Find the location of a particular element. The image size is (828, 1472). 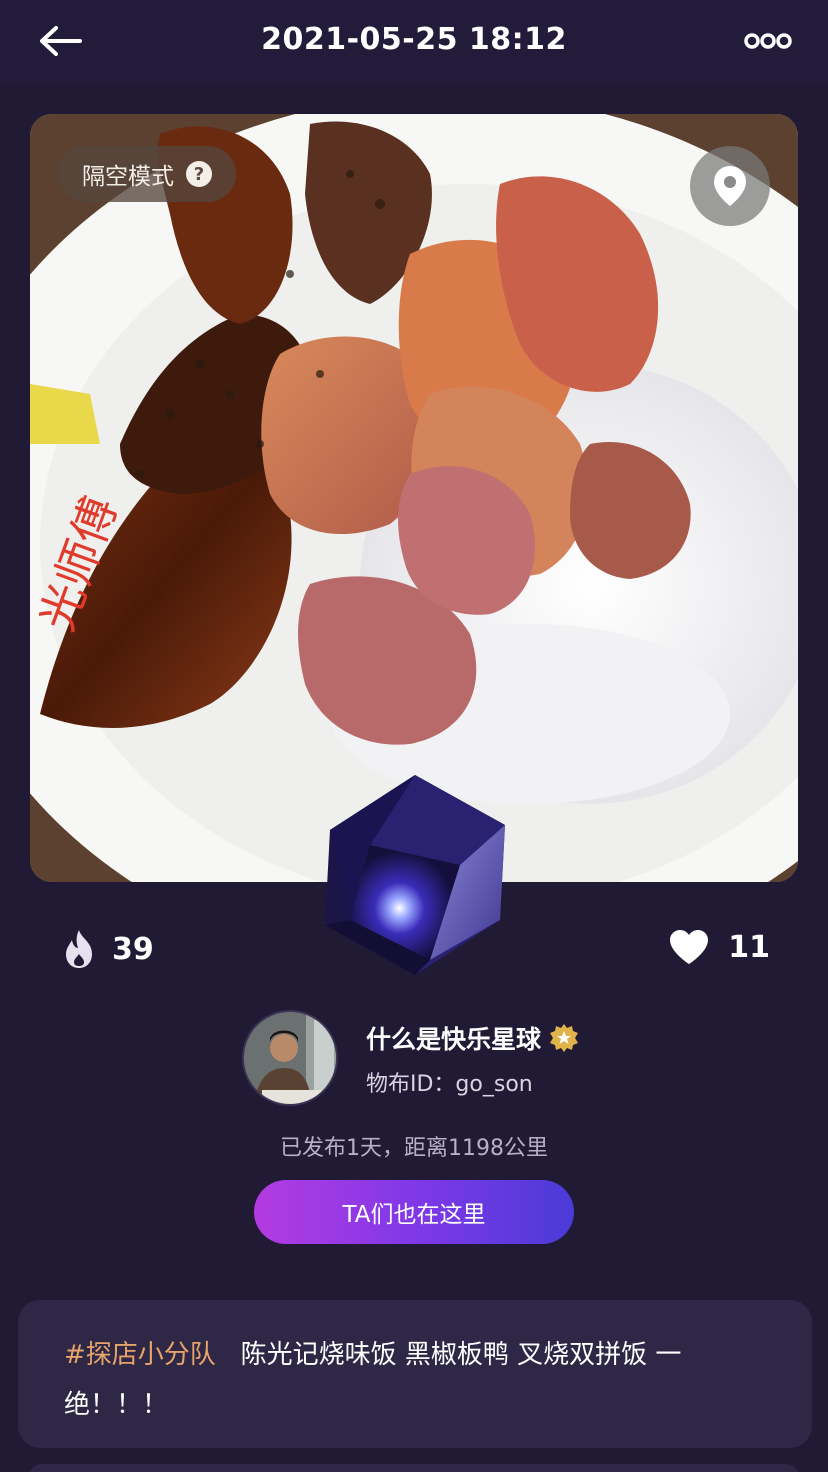

like-count: 11 is located at coordinates (749, 947).